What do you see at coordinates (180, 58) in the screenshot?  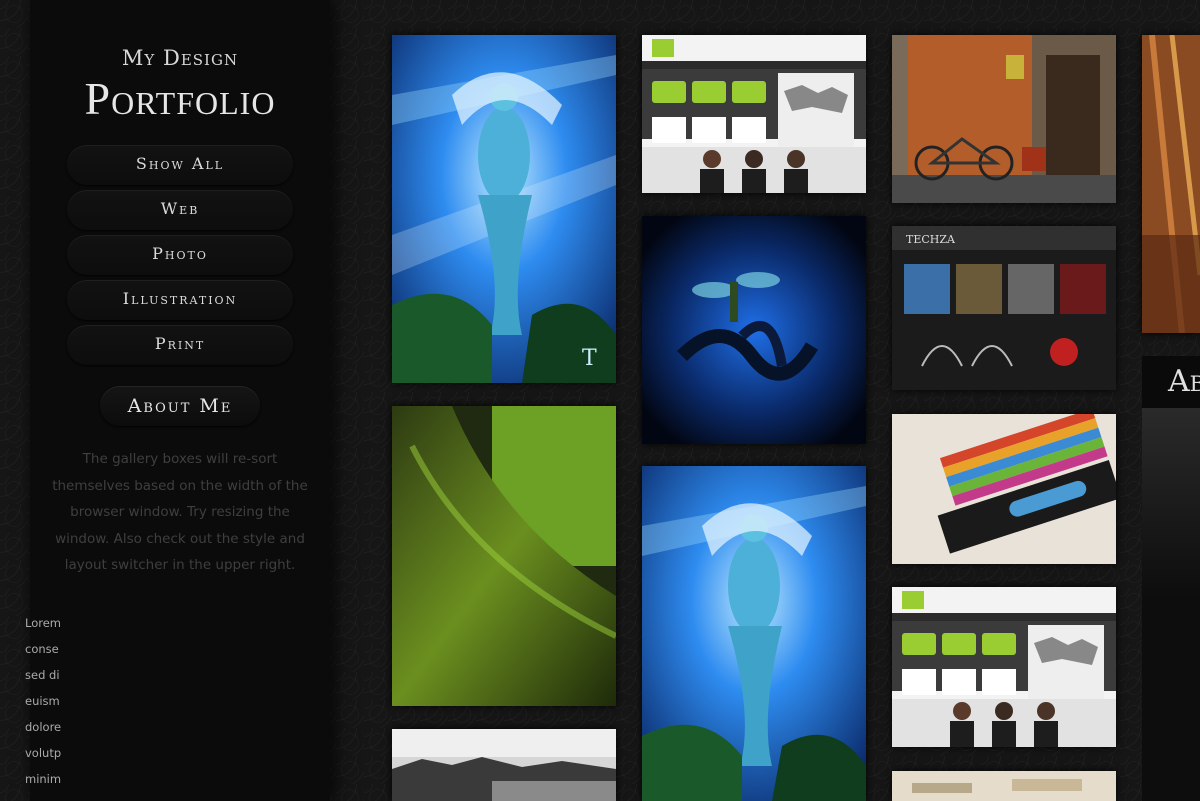 I see `site-subtitle: My Design` at bounding box center [180, 58].